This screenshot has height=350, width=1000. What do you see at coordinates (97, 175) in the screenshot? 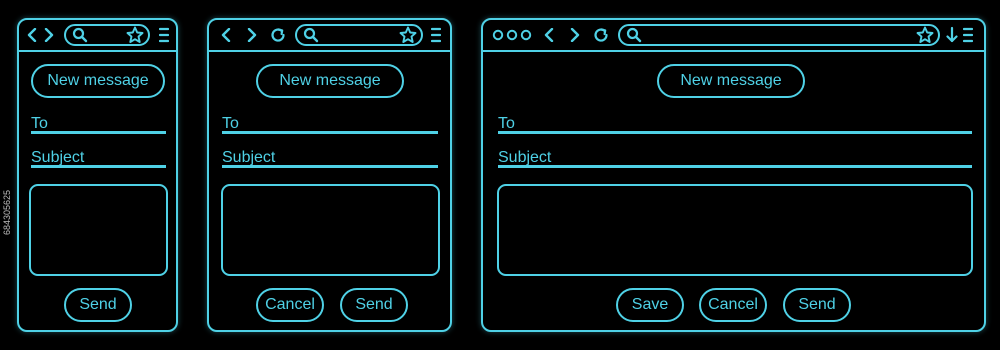
I see `browser-window-mobile: New message To Subject Send` at bounding box center [97, 175].